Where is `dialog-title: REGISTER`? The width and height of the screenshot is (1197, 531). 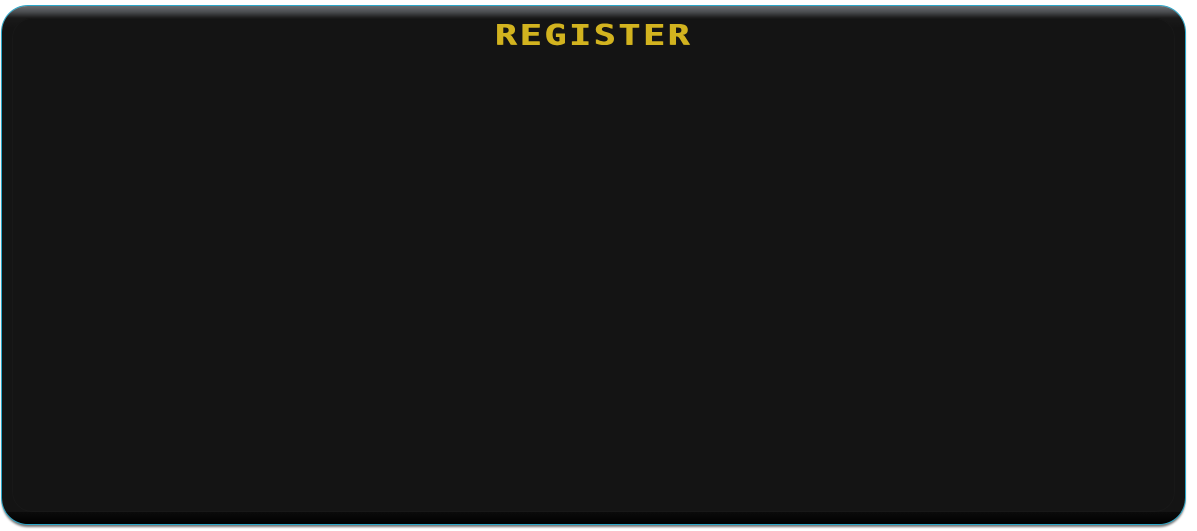 dialog-title: REGISTER is located at coordinates (593, 35).